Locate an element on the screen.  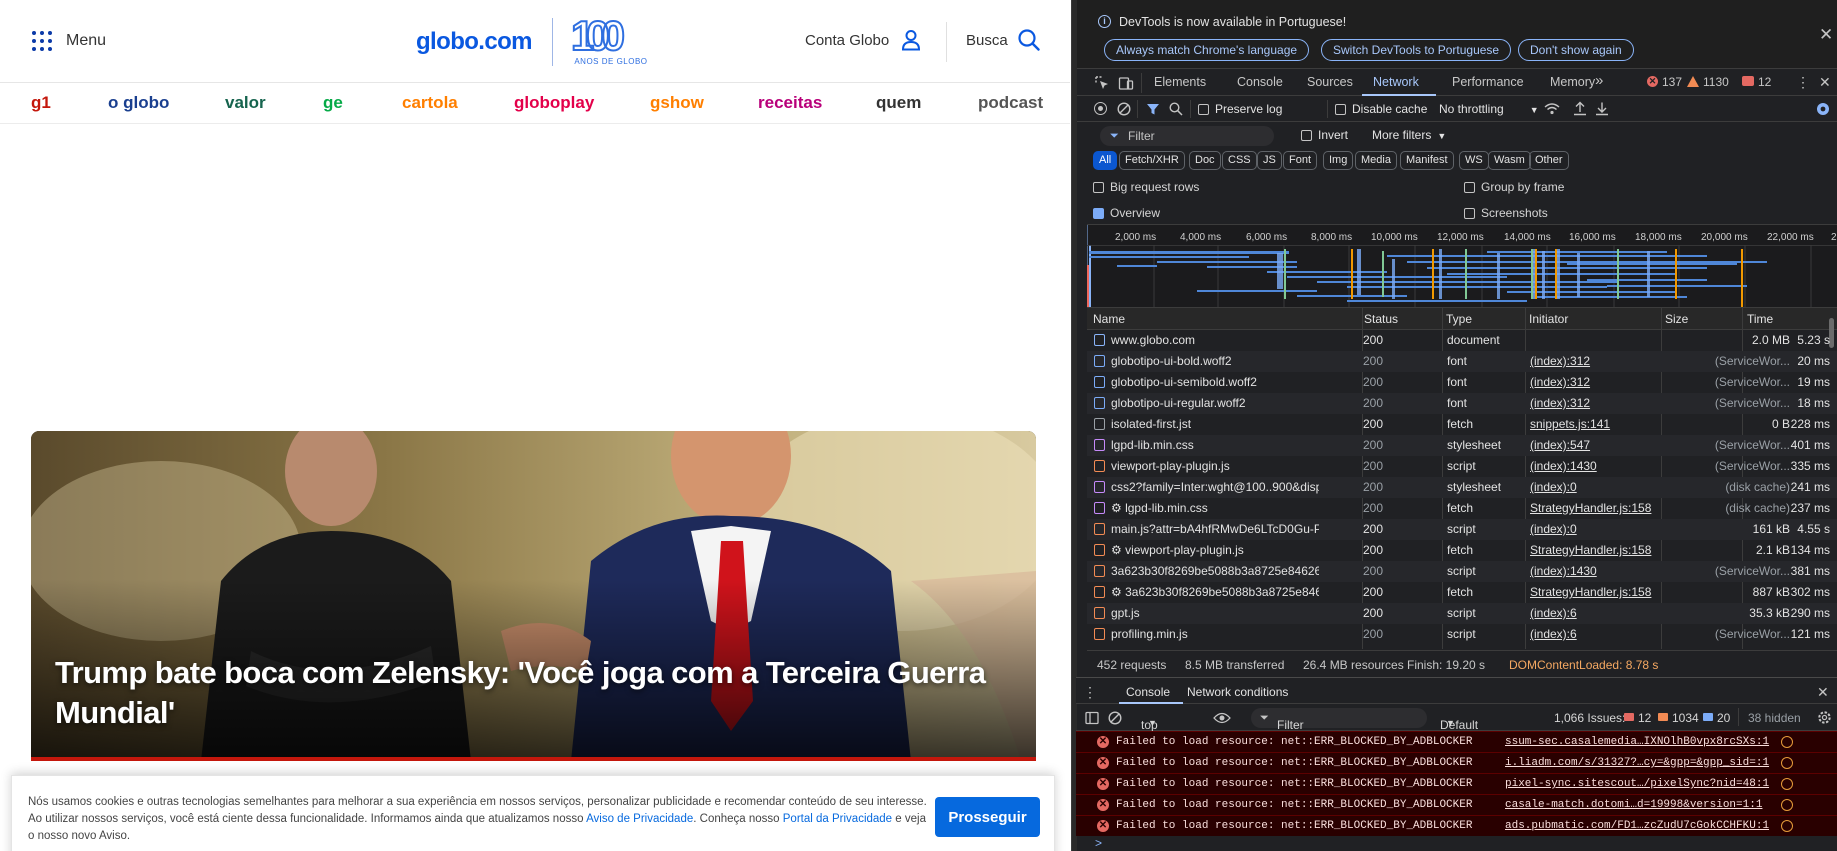
screenshots-checkbox: Screenshots is located at coordinates (1506, 213).